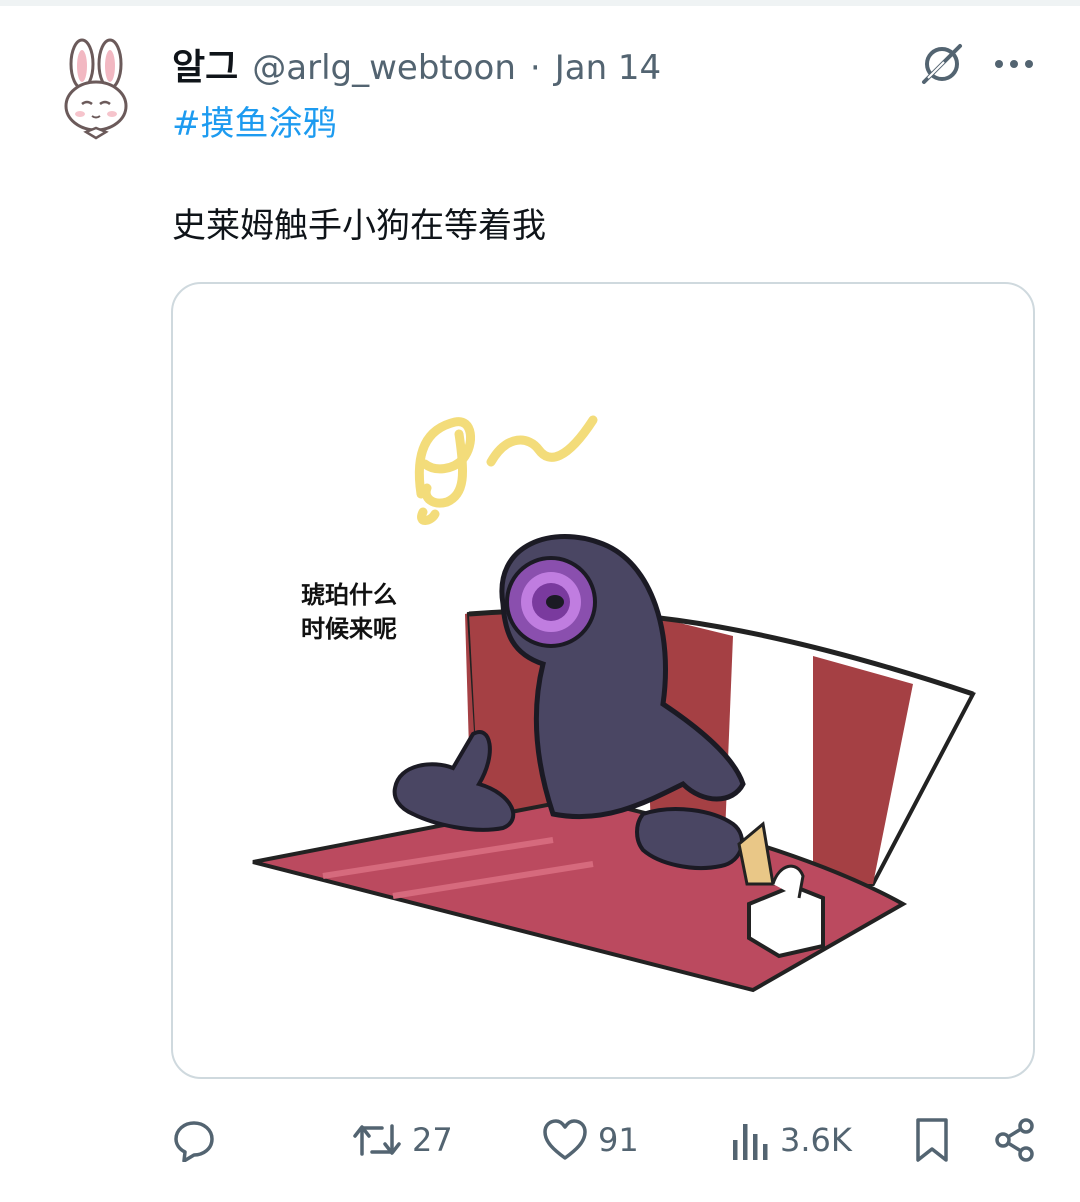  Describe the element at coordinates (750, 1142) in the screenshot. I see `bar-chart-icon` at that location.